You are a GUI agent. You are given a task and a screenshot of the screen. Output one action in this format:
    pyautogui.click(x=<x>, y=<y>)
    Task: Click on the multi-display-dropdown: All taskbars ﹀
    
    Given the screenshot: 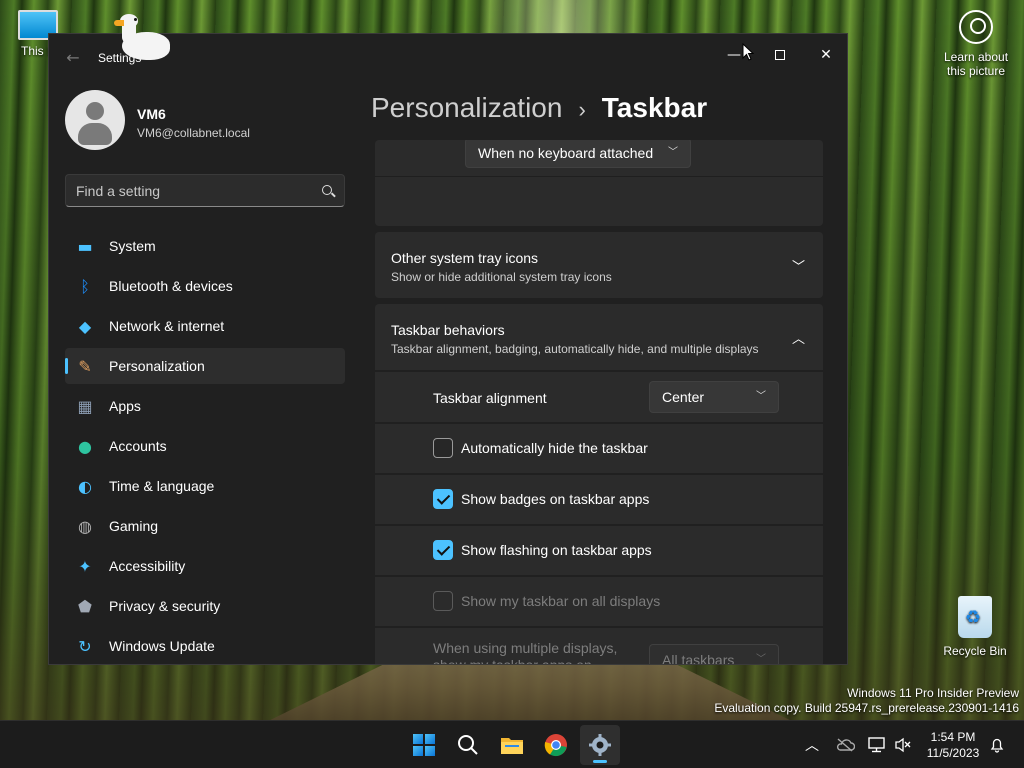 What is the action you would take?
    pyautogui.click(x=714, y=654)
    